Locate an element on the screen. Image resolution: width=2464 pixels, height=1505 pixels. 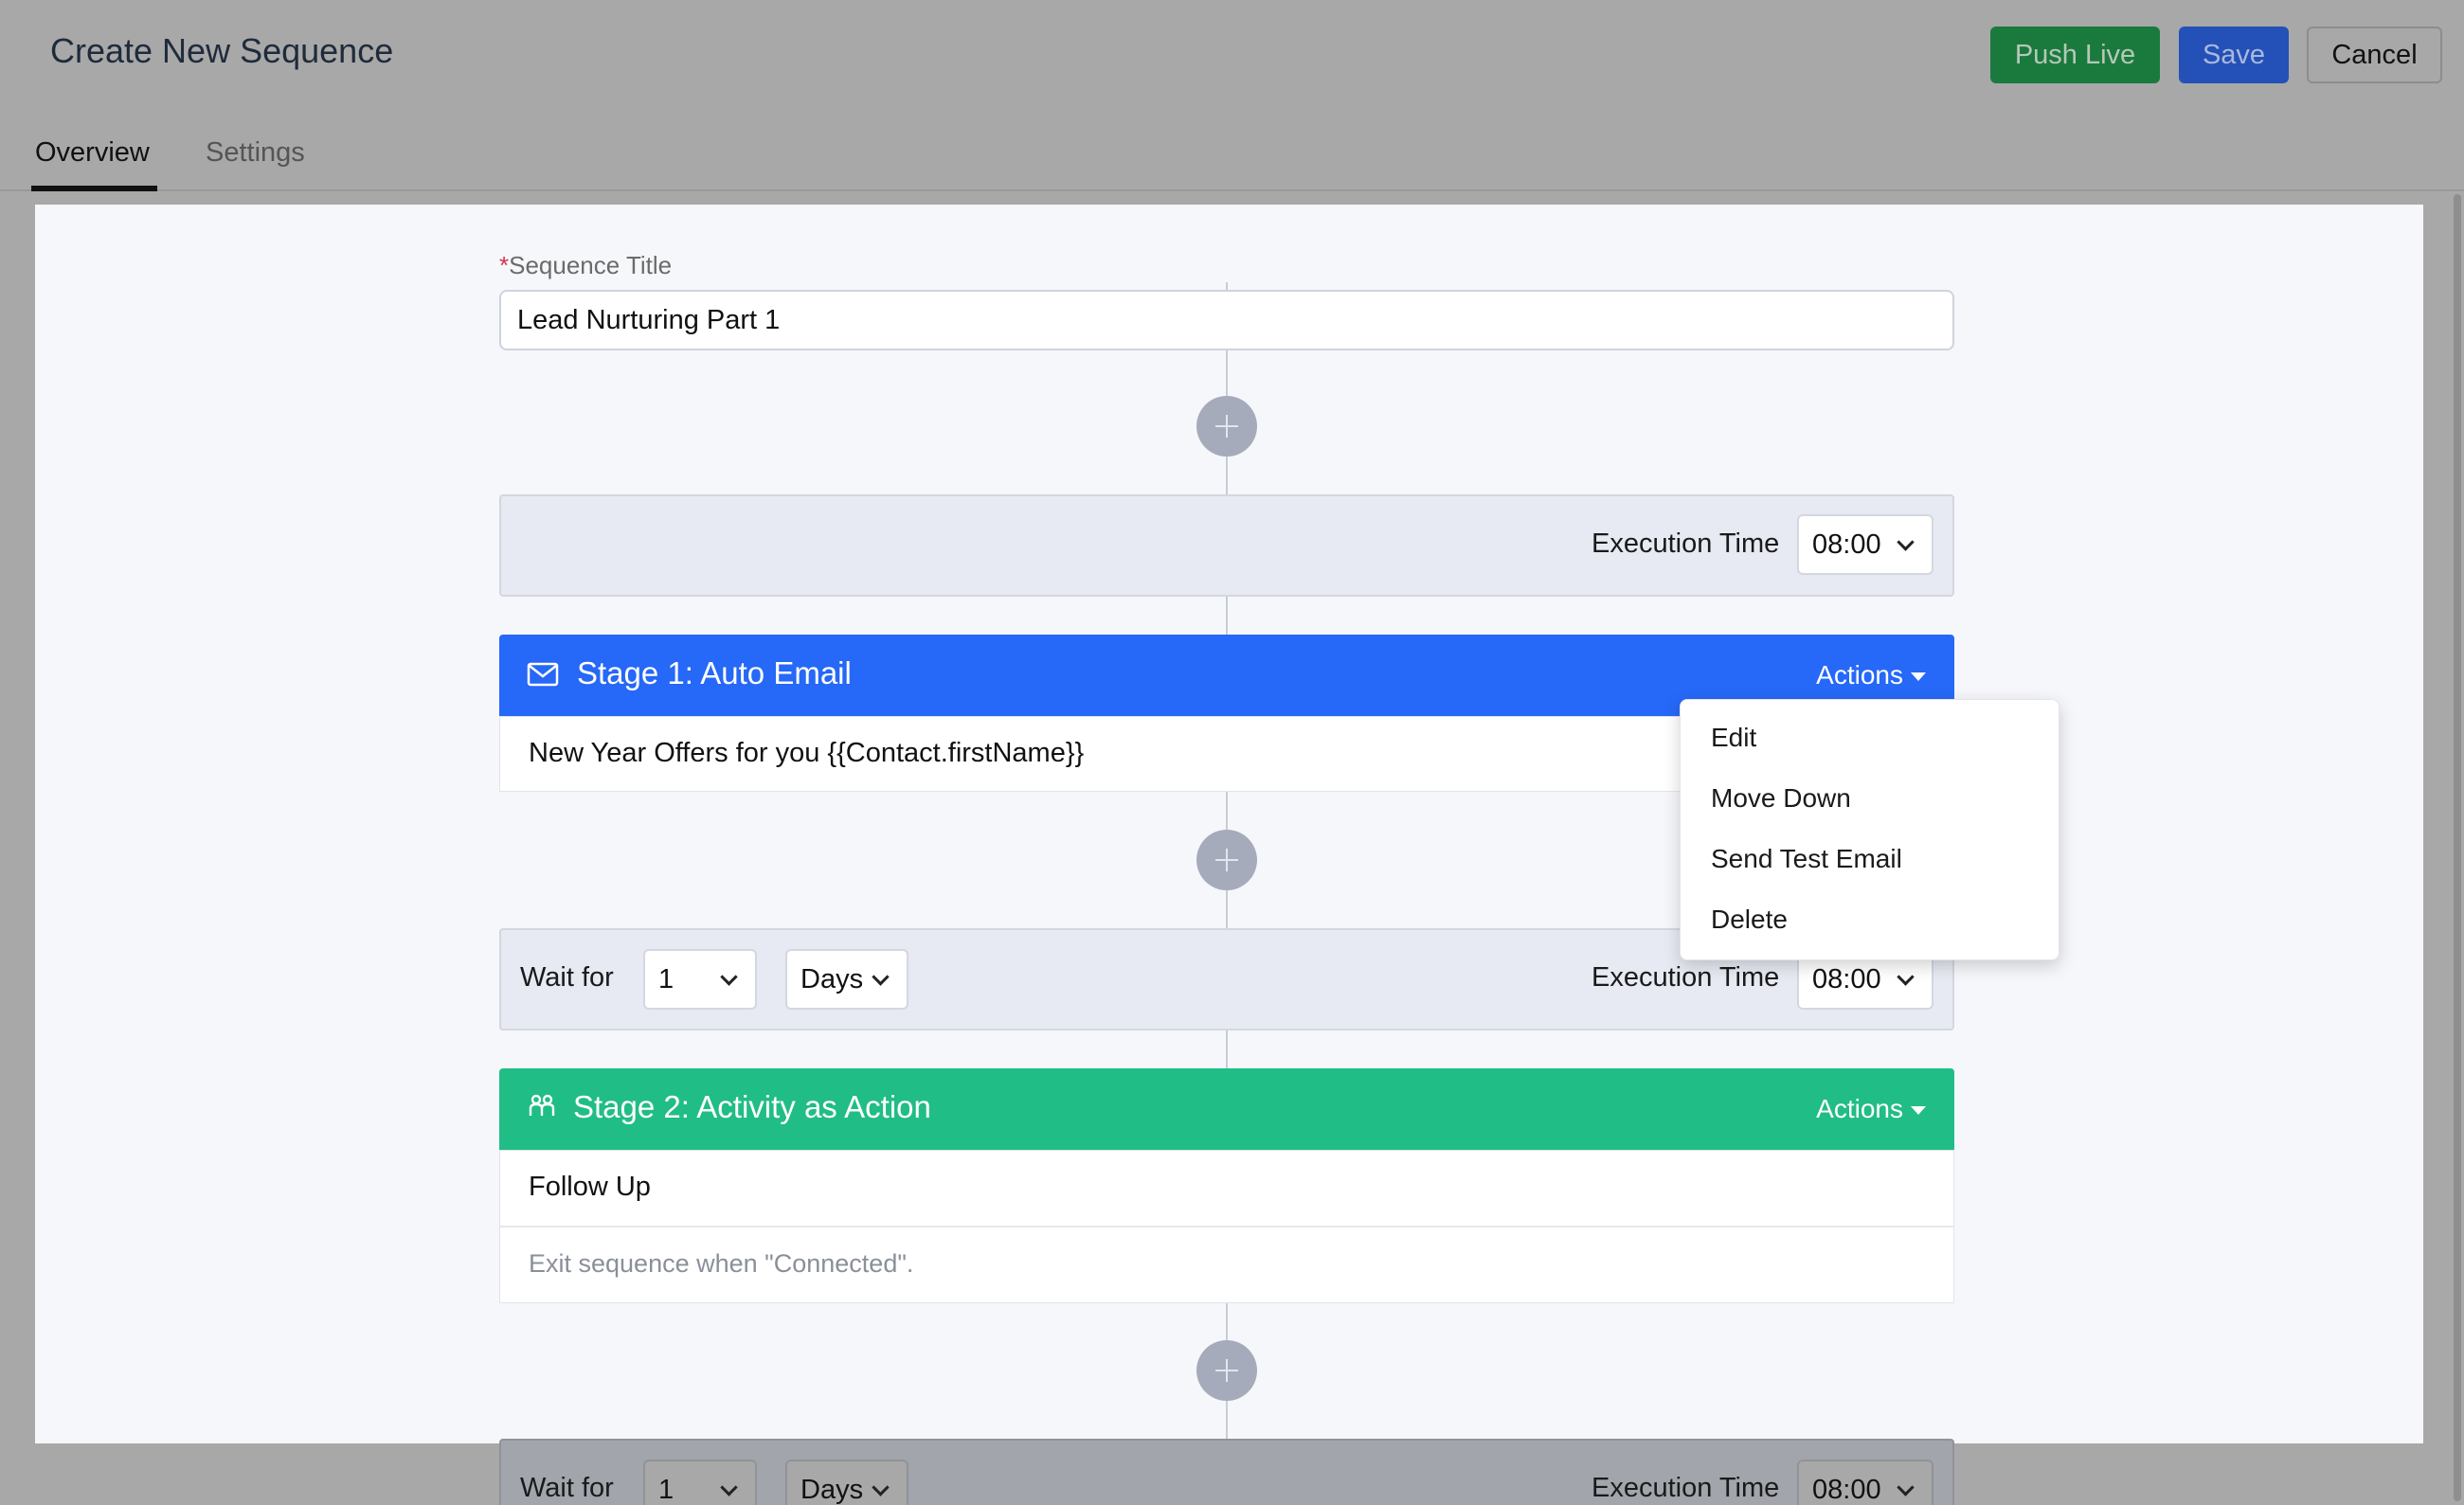
menu-item-send-test-email: Send Test Email is located at coordinates (1806, 859).